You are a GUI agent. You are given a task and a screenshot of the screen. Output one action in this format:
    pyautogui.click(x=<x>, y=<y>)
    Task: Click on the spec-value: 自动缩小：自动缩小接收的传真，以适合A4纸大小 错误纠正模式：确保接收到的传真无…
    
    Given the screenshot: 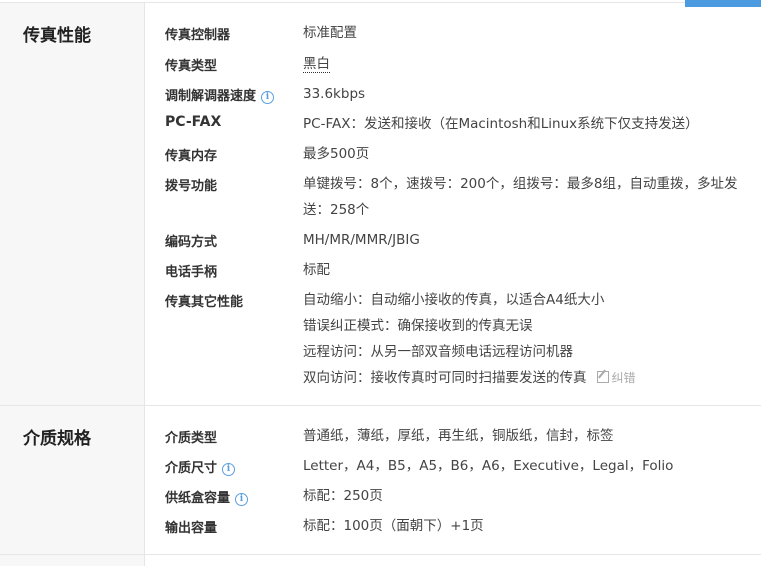 What is the action you would take?
    pyautogui.click(x=523, y=339)
    